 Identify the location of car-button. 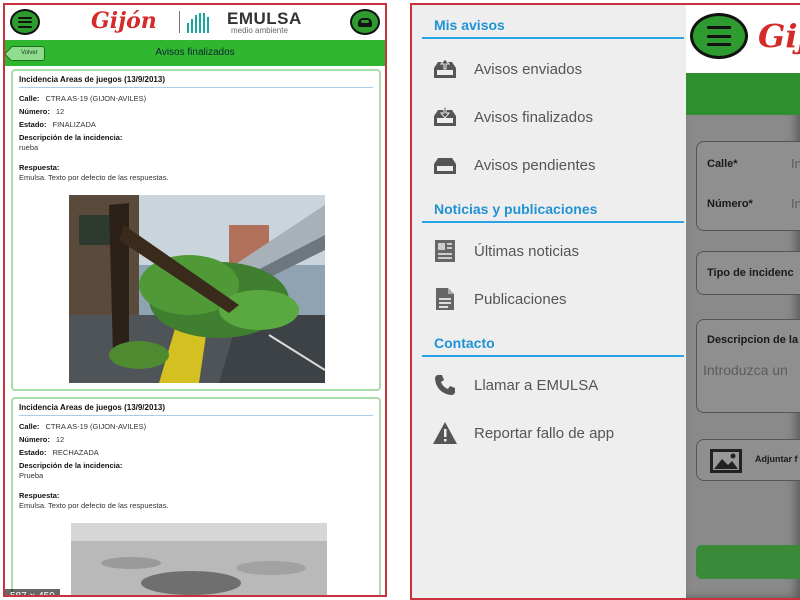
(365, 22).